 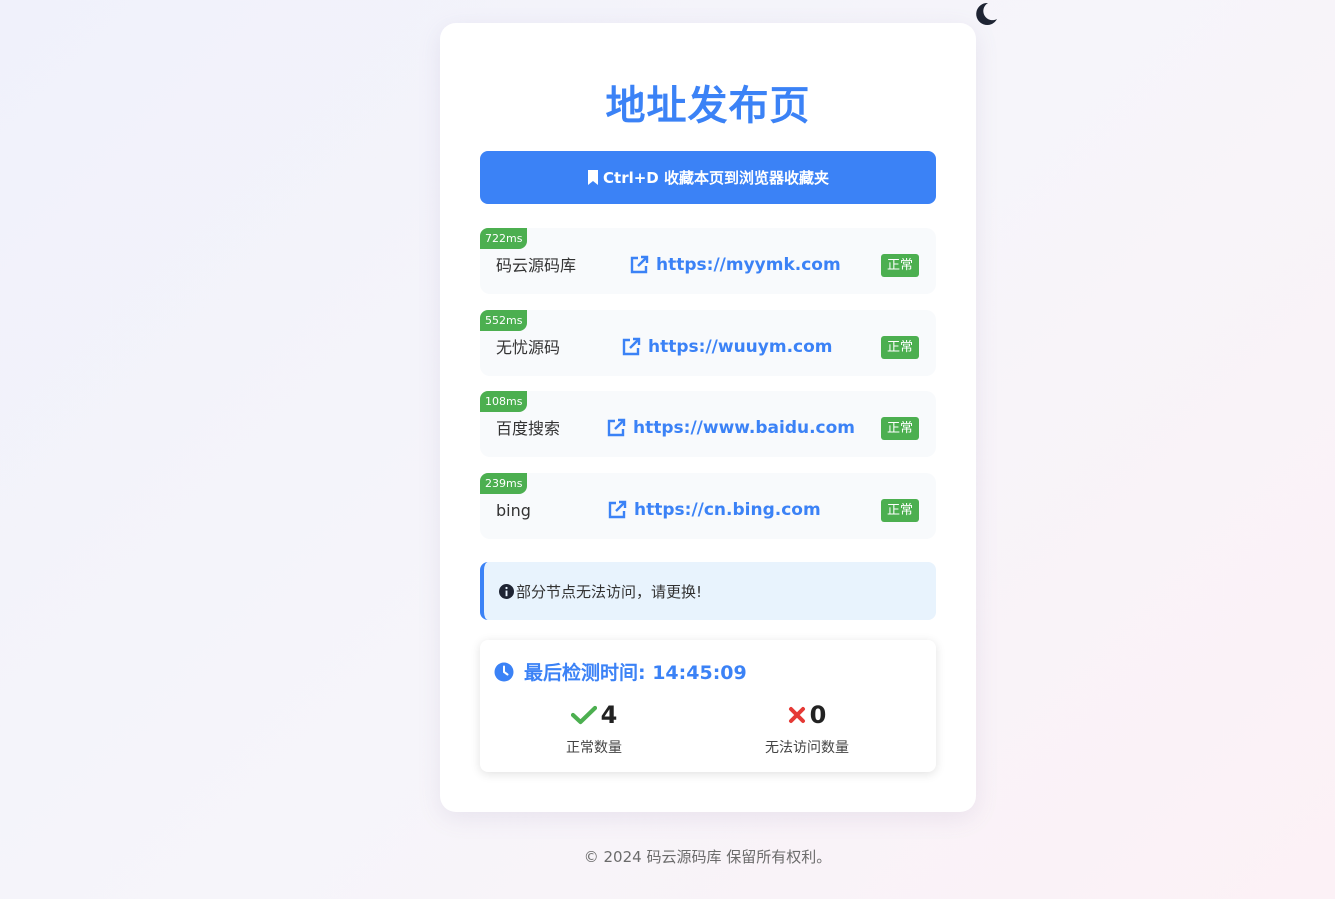 I want to click on link-item: 239ms bing https://cn.bing.com 正常, so click(x=708, y=506).